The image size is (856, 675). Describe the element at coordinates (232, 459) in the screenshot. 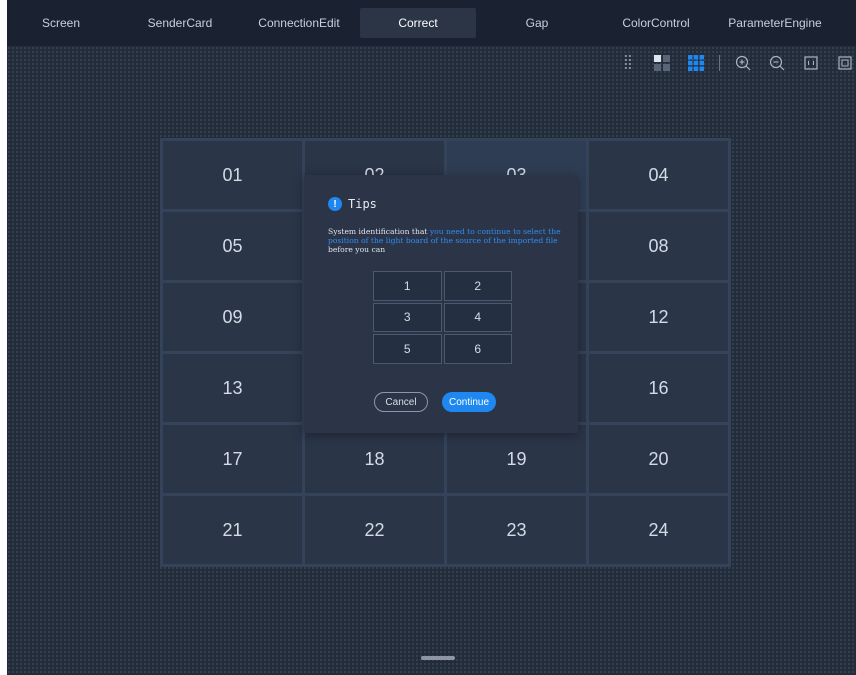

I see `board-cell-17: 17` at that location.